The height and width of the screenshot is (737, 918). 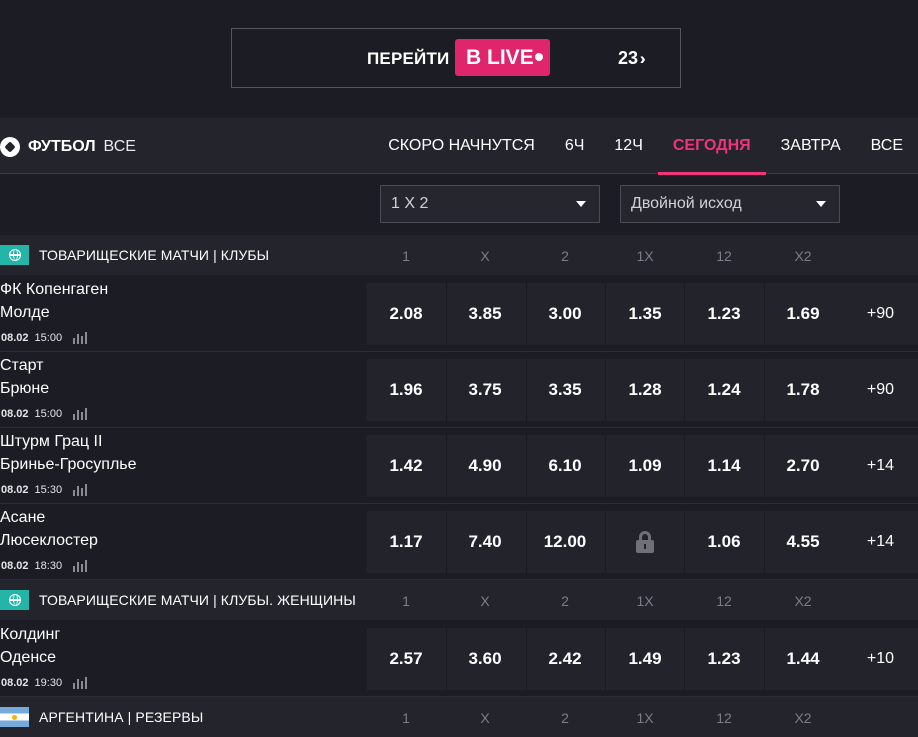 What do you see at coordinates (48, 683) in the screenshot?
I see `match-time: 19:30` at bounding box center [48, 683].